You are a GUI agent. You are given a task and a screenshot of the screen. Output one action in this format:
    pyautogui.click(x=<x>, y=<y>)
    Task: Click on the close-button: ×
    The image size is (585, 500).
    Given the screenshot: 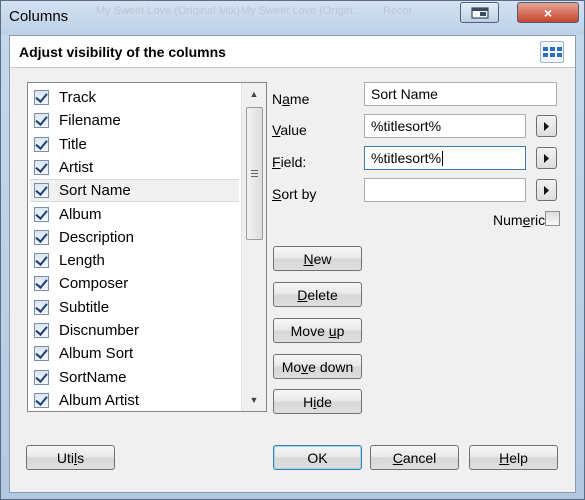 What is the action you would take?
    pyautogui.click(x=548, y=12)
    